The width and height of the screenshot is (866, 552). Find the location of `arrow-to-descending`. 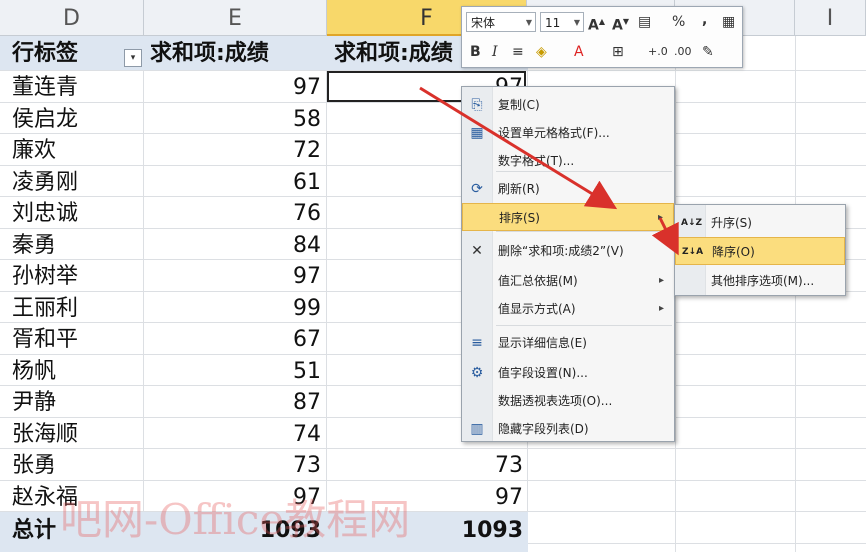

arrow-to-descending is located at coordinates (665, 236).